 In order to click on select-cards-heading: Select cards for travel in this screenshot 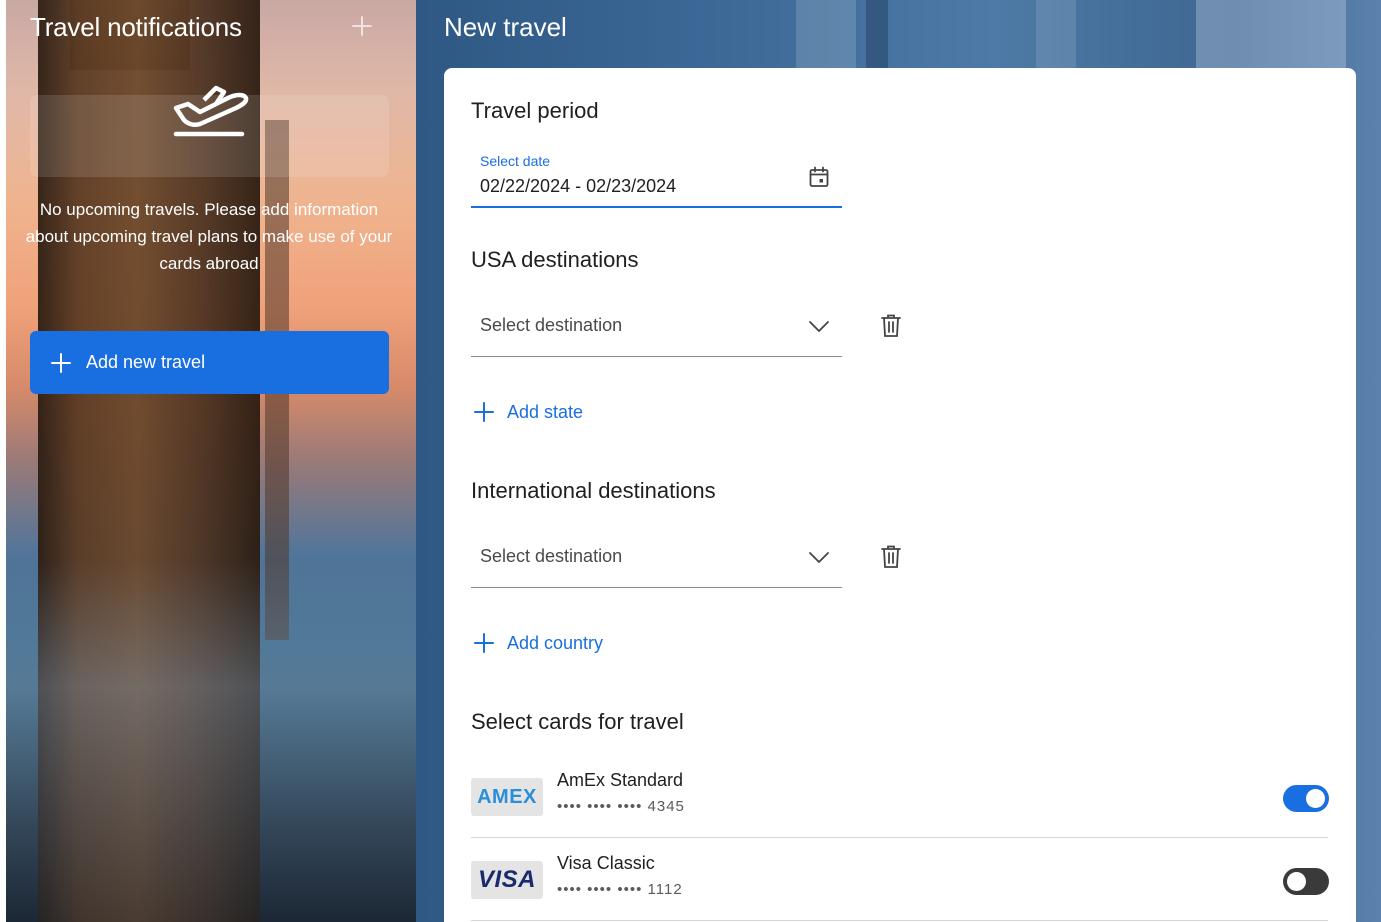, I will do `click(577, 721)`.